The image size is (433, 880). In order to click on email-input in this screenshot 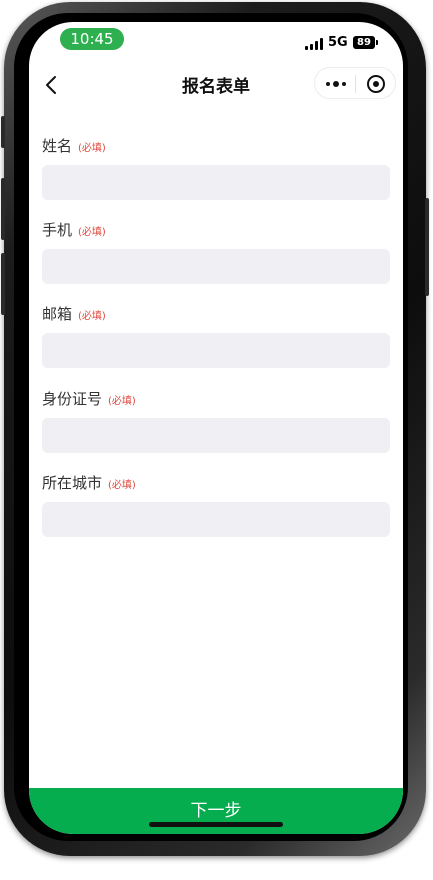, I will do `click(216, 350)`.